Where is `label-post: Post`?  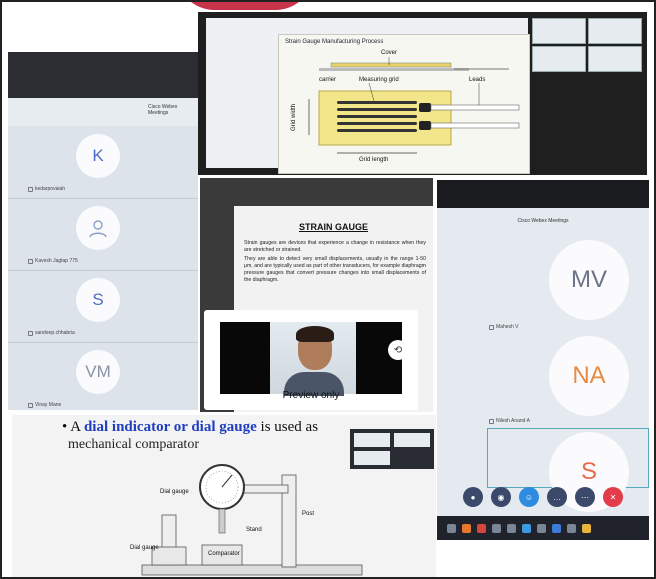
label-post: Post is located at coordinates (308, 514).